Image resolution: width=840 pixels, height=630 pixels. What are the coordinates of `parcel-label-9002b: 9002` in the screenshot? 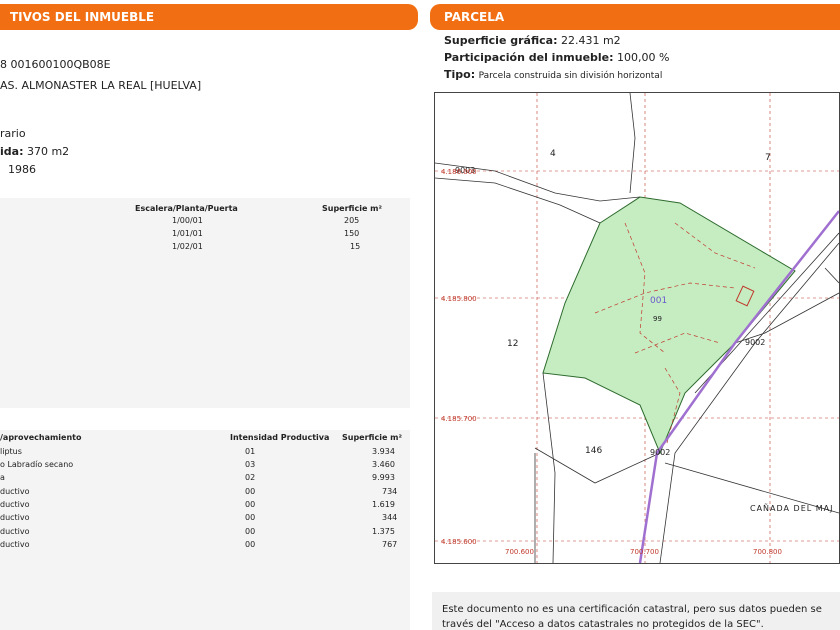 It's located at (660, 452).